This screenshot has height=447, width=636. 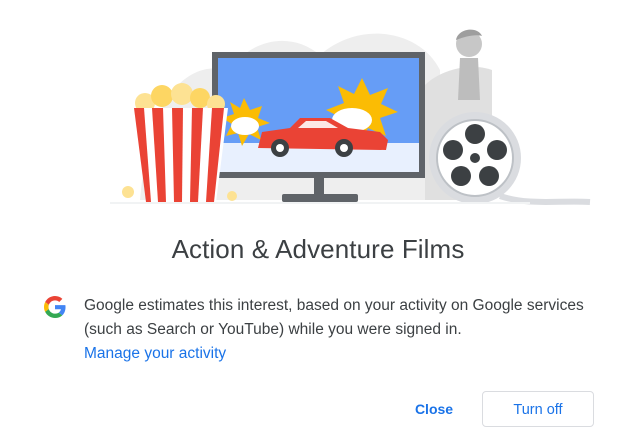 I want to click on google-g-logo-icon, so click(x=55, y=307).